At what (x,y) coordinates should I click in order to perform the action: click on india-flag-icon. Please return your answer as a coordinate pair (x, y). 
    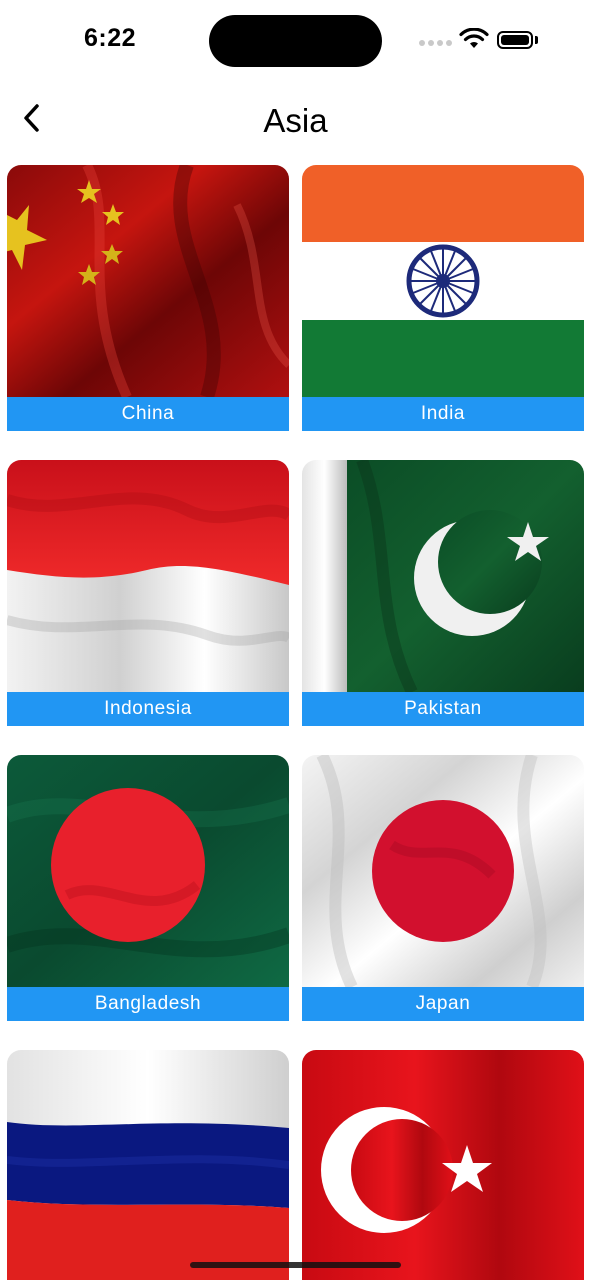
    Looking at the image, I should click on (443, 281).